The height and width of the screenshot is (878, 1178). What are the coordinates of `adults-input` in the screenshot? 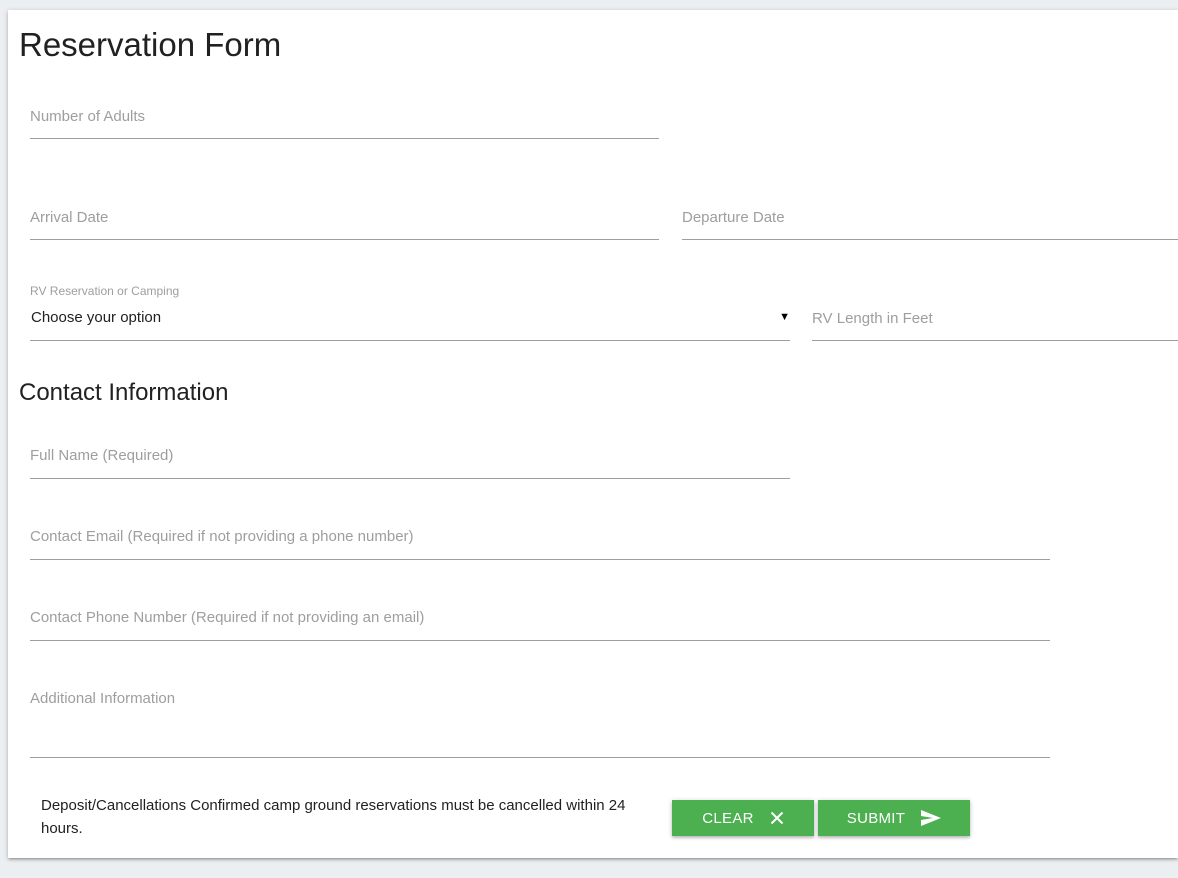 It's located at (344, 122).